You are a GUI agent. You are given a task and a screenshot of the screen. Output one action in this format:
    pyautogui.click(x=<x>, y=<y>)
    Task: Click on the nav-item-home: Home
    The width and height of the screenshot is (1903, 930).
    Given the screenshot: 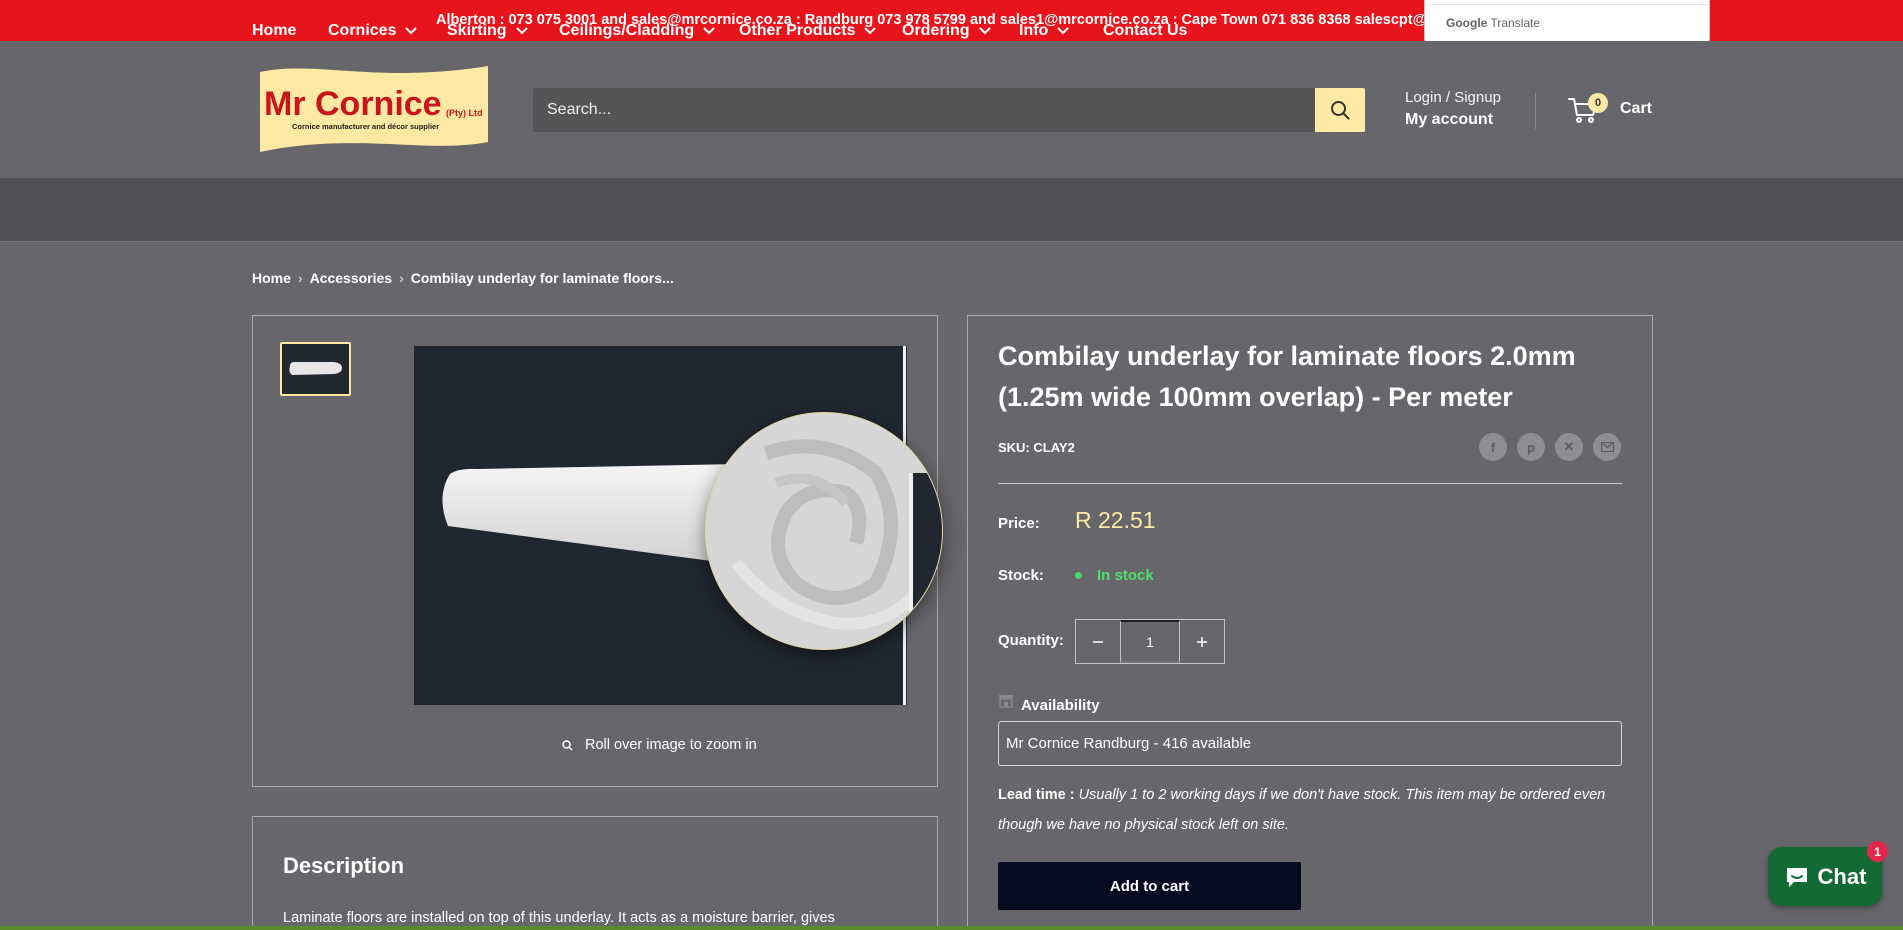 What is the action you would take?
    pyautogui.click(x=274, y=31)
    